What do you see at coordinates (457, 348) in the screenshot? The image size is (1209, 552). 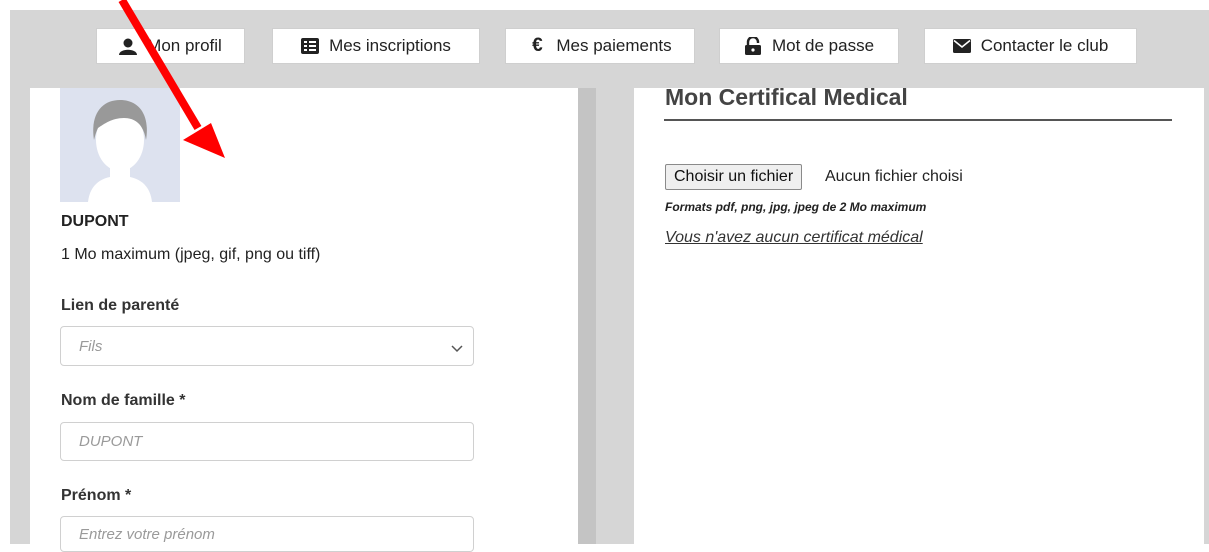 I see `chevron-down-icon` at bounding box center [457, 348].